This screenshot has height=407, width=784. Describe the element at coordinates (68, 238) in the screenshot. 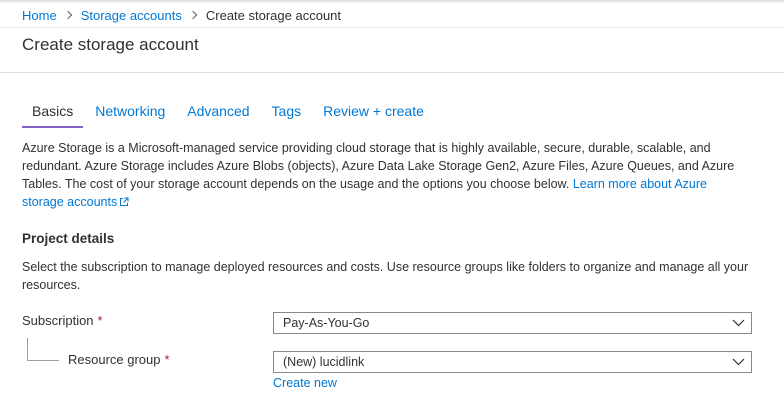

I see `project-details-heading: Project details` at that location.